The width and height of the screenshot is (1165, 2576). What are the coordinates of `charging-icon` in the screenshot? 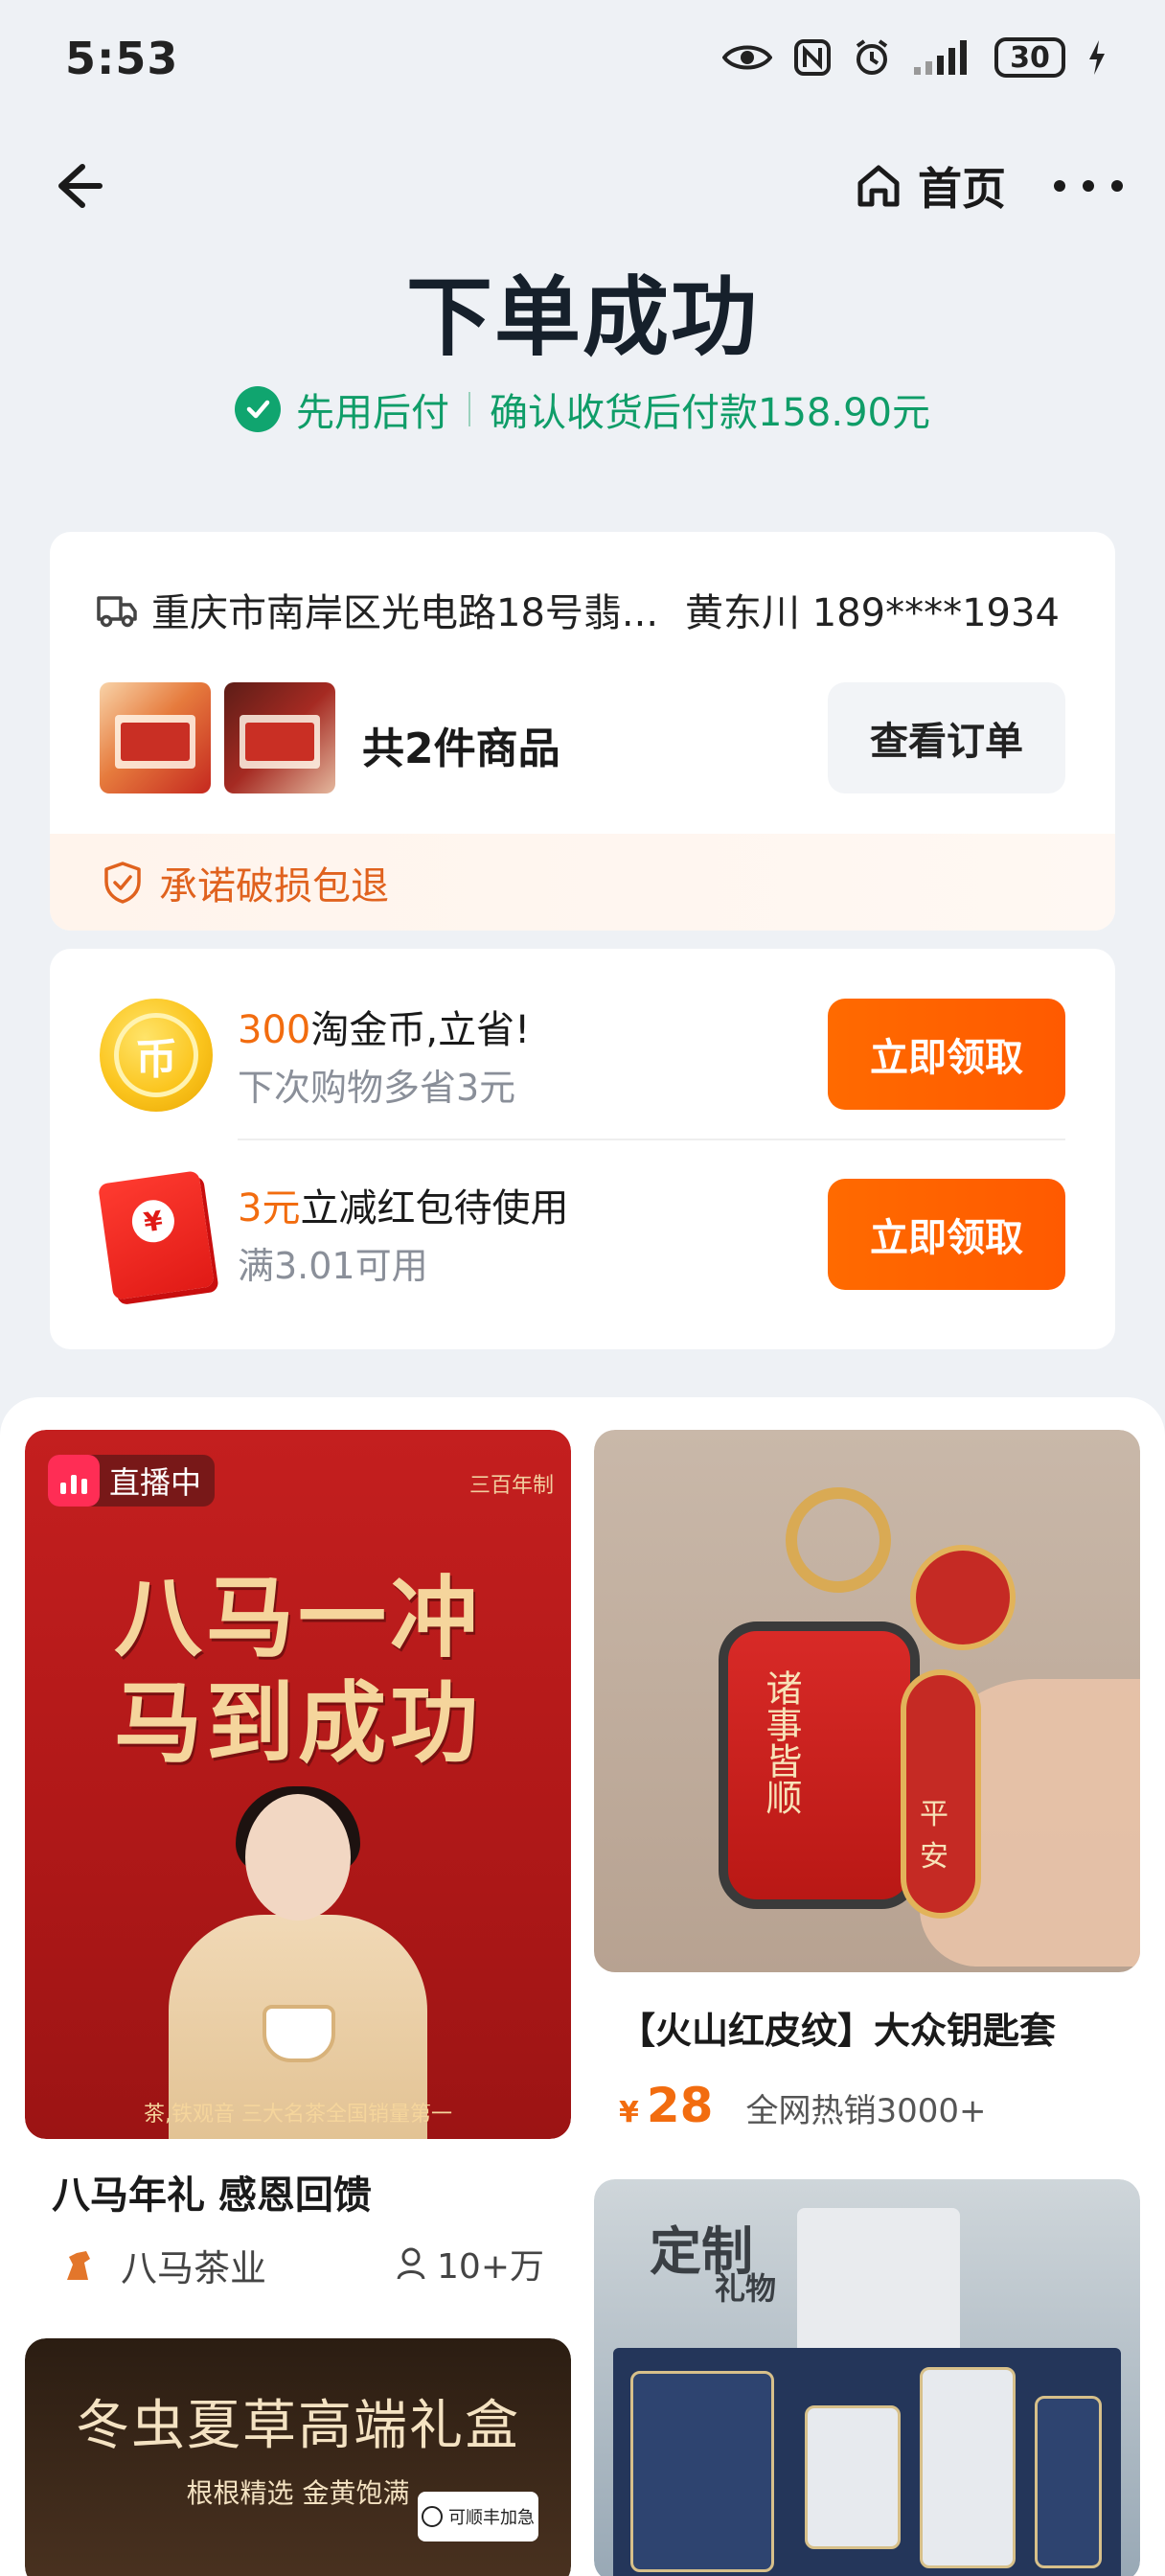 It's located at (1097, 57).